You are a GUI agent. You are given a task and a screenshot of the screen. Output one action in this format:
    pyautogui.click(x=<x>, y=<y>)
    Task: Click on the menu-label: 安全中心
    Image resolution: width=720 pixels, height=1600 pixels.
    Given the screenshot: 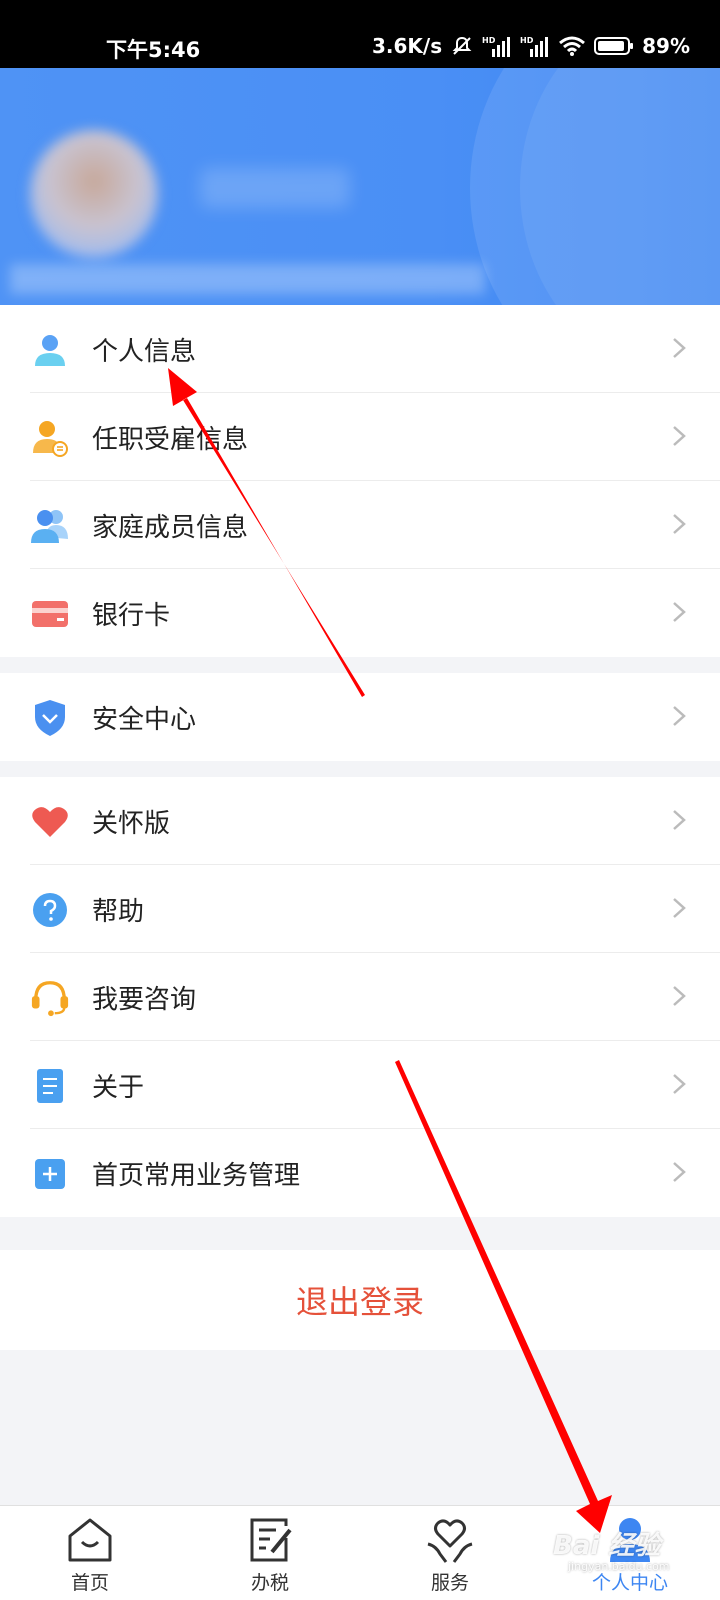 What is the action you would take?
    pyautogui.click(x=144, y=719)
    